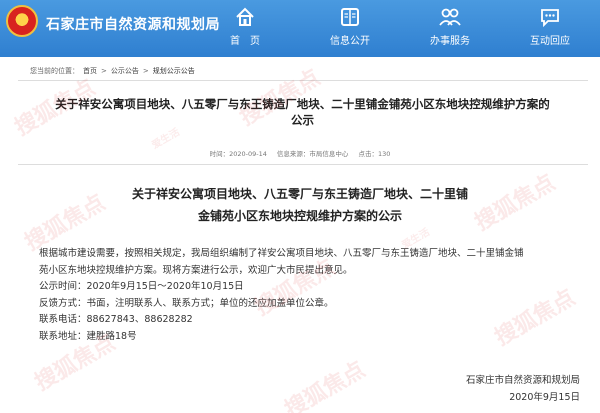 The width and height of the screenshot is (600, 413). What do you see at coordinates (245, 16) in the screenshot?
I see `home-icon` at bounding box center [245, 16].